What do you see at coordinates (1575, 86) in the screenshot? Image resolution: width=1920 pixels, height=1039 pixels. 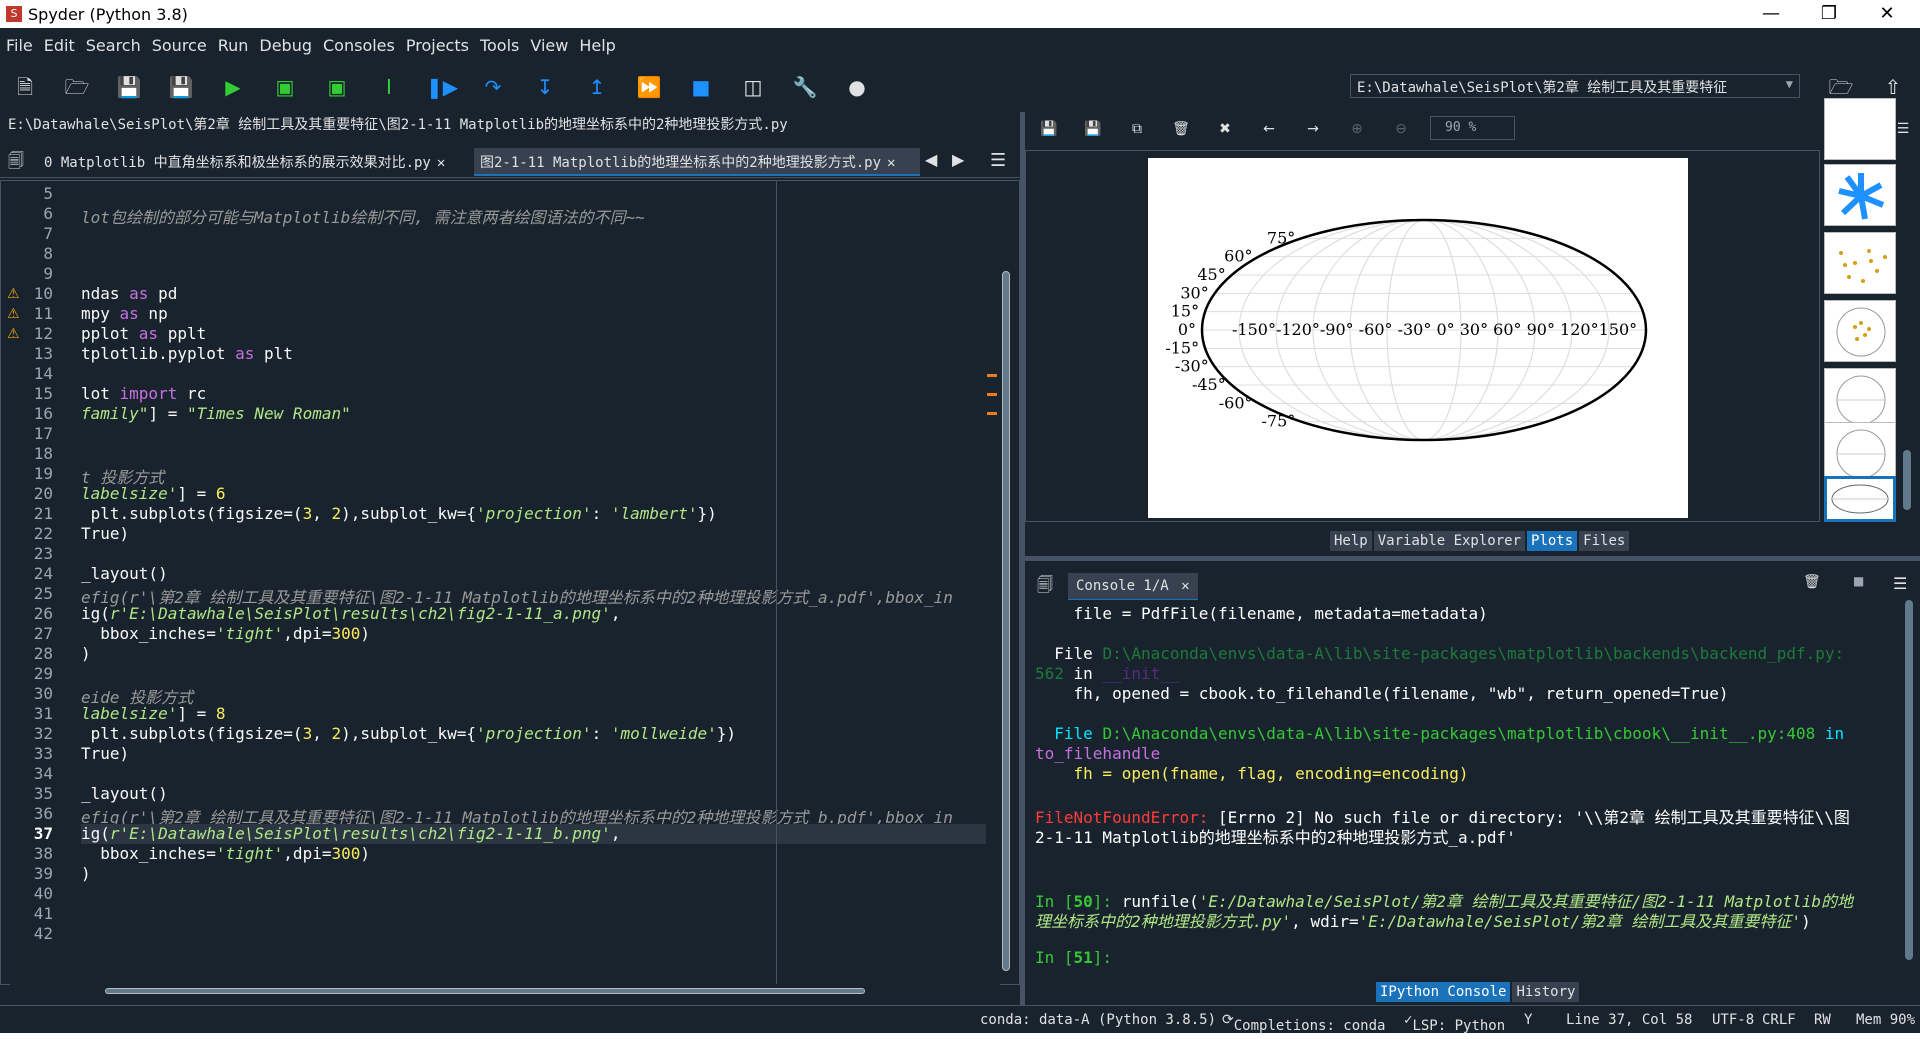 I see `working-directory-combo: E:\Datawhale\SeisPlot\第2章 绘制工具及其重要特征 ▼` at bounding box center [1575, 86].